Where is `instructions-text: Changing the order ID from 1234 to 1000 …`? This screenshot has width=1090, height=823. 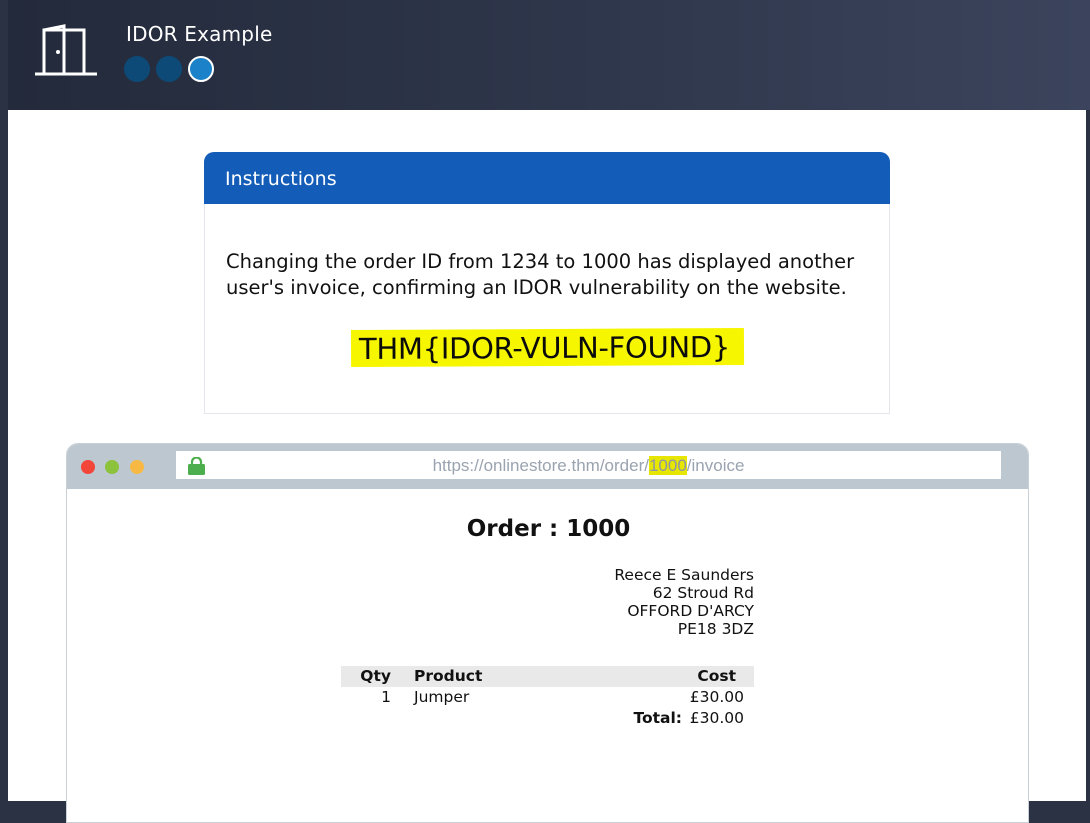 instructions-text: Changing the order ID from 1234 to 1000 … is located at coordinates (540, 274).